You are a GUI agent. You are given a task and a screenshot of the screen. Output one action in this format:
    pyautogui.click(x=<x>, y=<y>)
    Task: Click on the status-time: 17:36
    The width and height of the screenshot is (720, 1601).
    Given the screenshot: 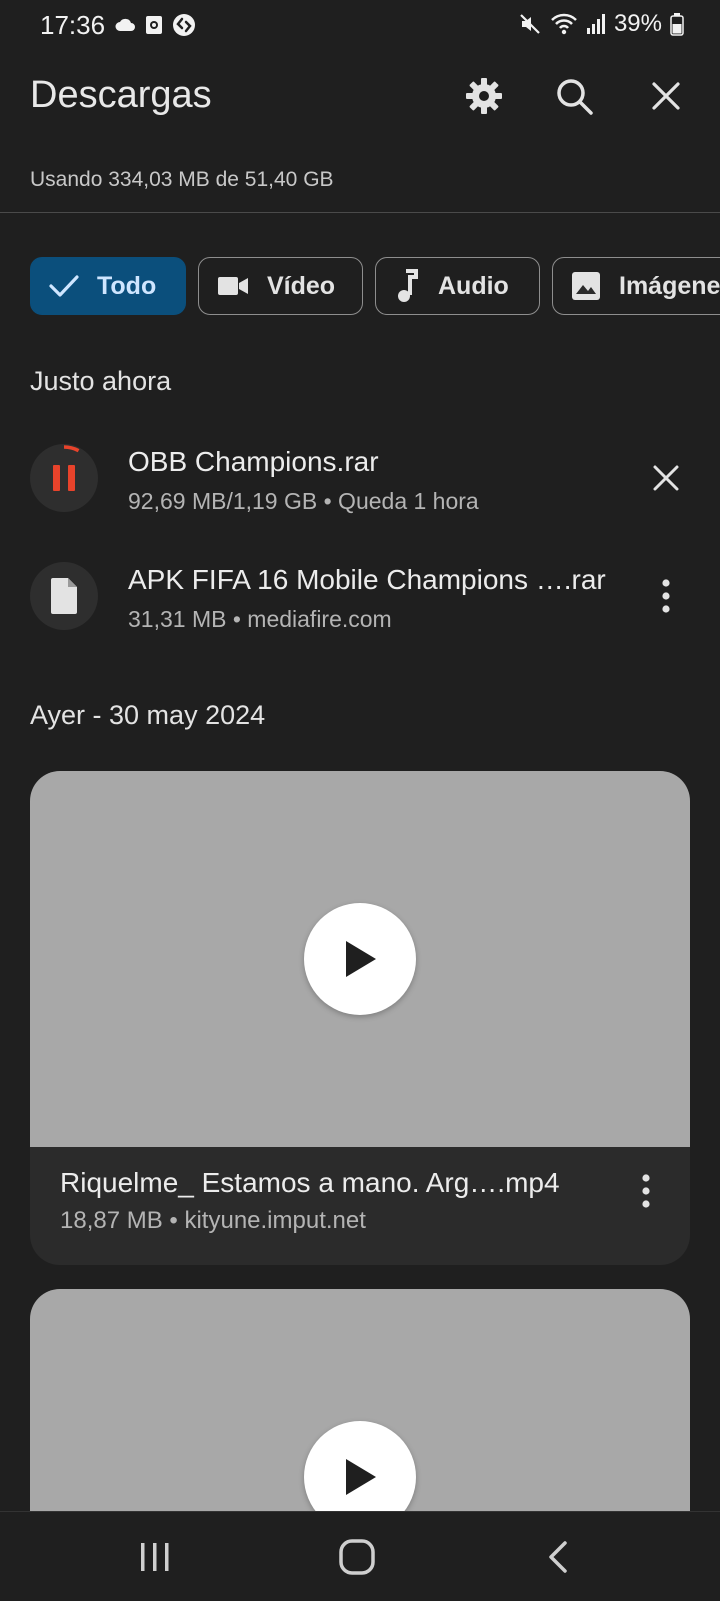 What is the action you would take?
    pyautogui.click(x=73, y=25)
    